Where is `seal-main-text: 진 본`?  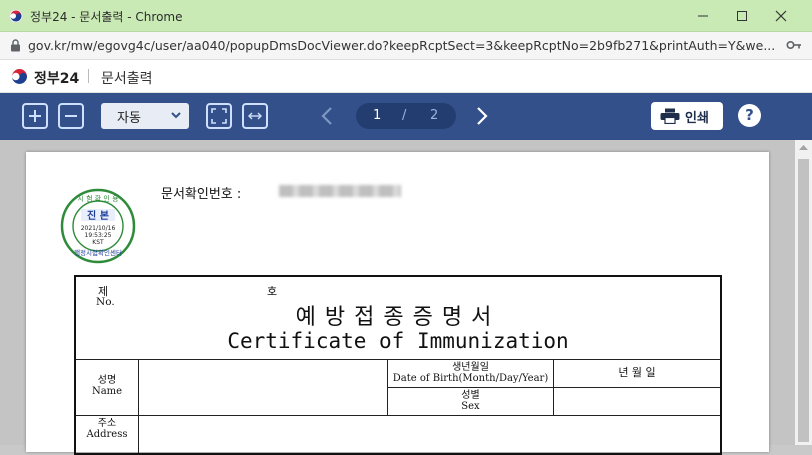 seal-main-text: 진 본 is located at coordinates (98, 215).